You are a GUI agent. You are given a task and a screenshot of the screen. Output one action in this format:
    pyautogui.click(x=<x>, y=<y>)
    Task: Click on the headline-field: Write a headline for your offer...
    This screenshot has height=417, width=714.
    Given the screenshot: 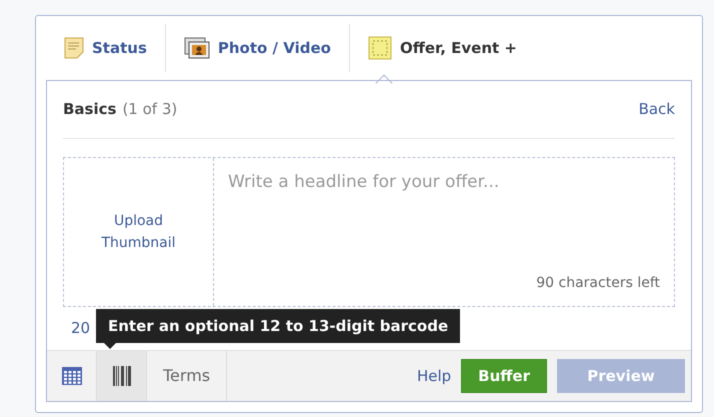 What is the action you would take?
    pyautogui.click(x=444, y=183)
    